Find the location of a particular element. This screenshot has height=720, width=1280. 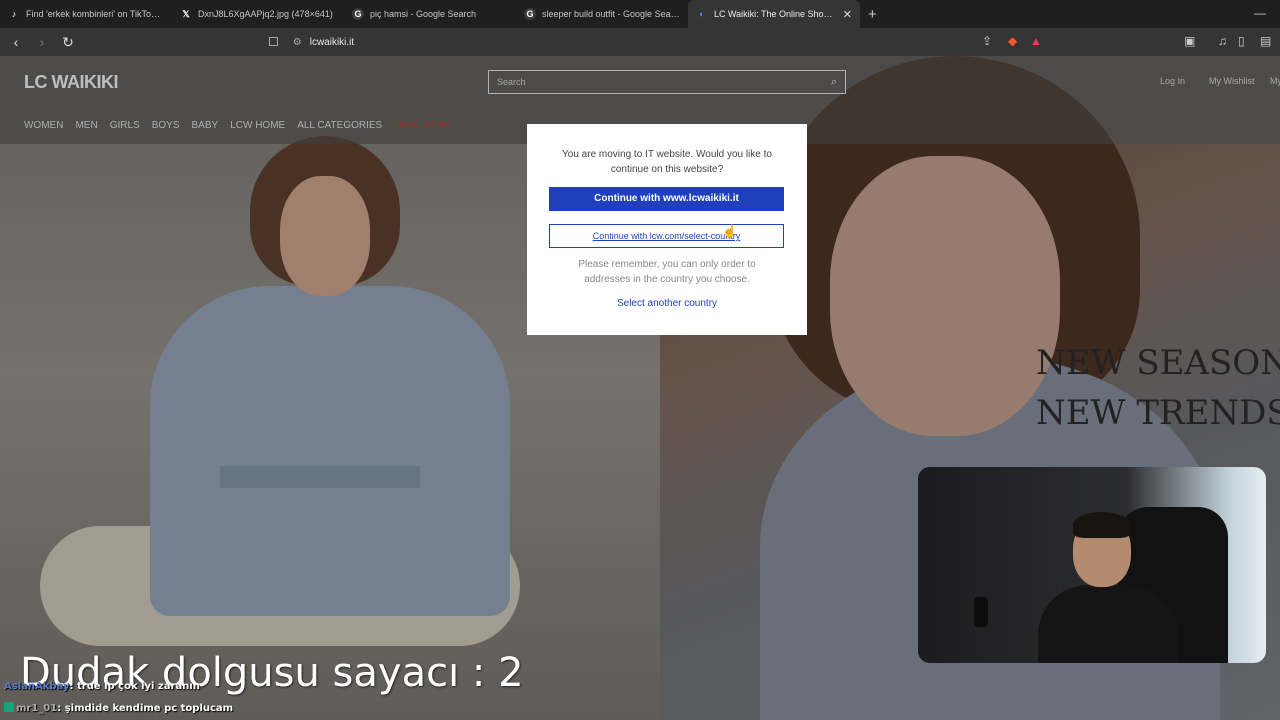

microphone is located at coordinates (981, 612).